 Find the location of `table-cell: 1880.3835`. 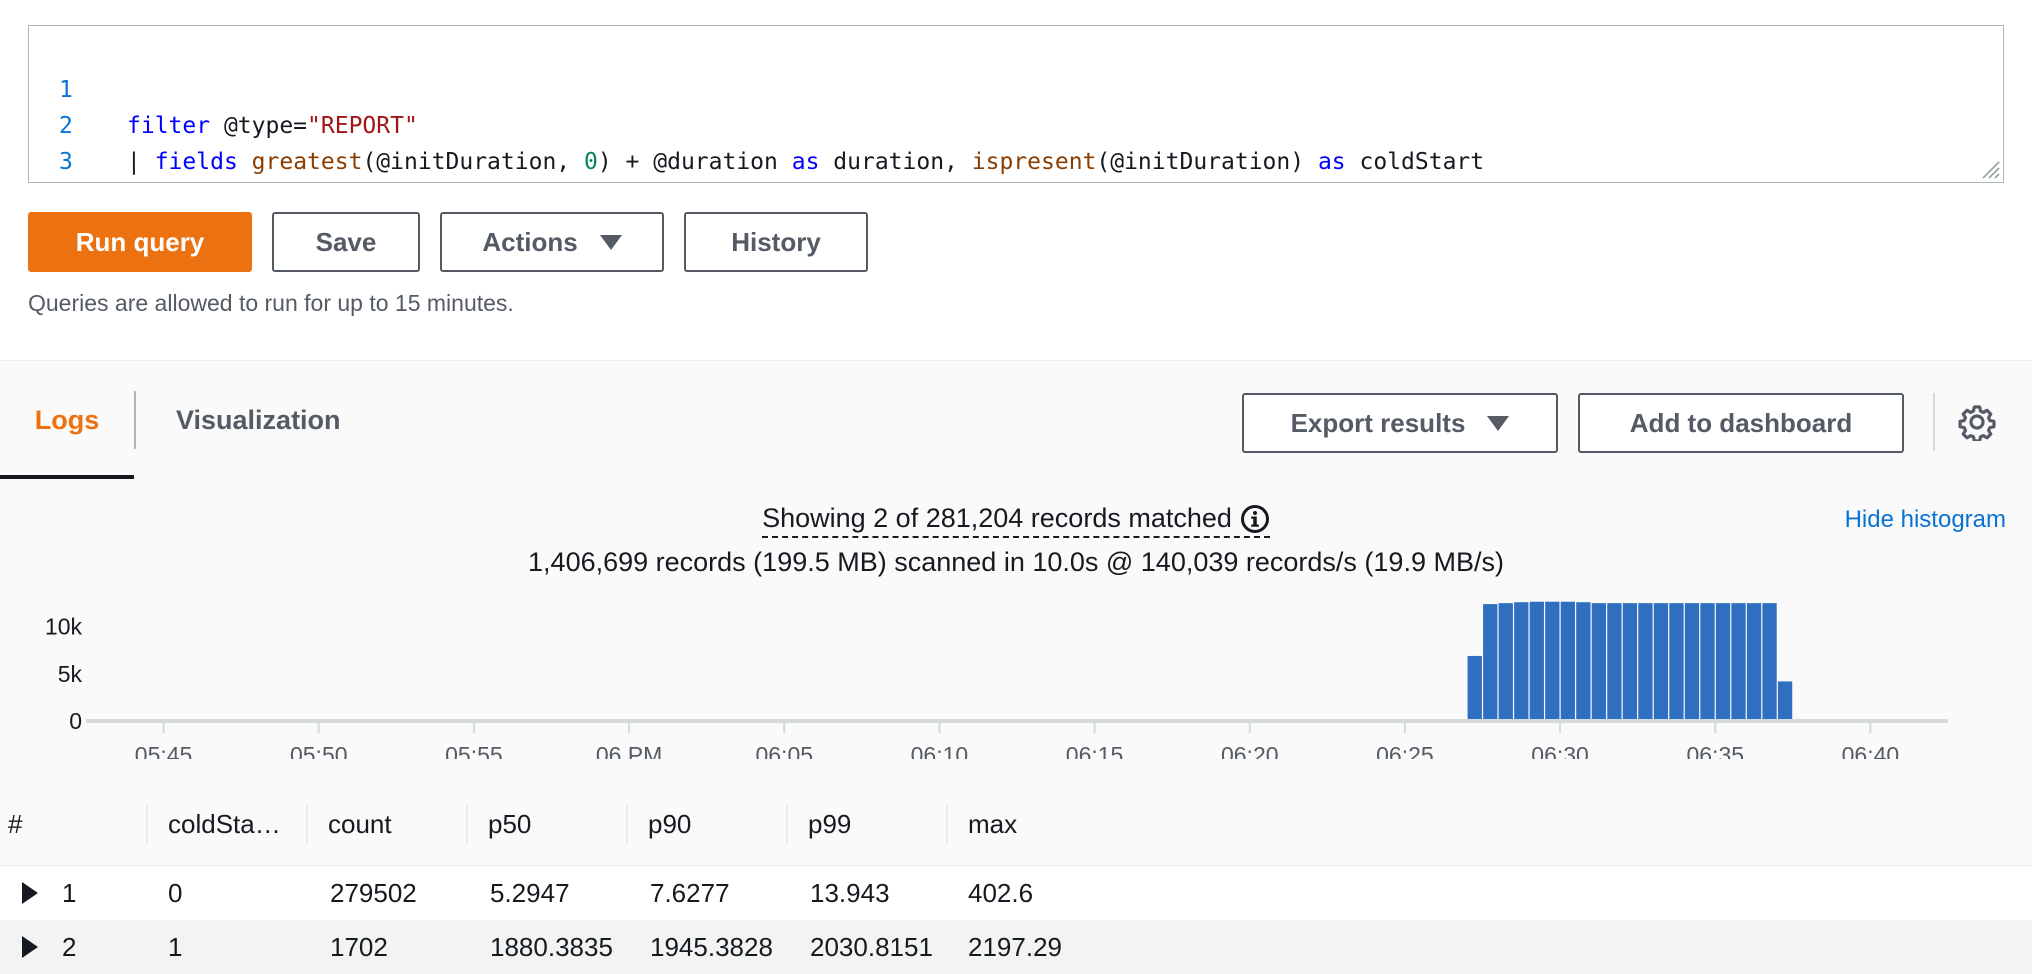

table-cell: 1880.3835 is located at coordinates (551, 947).